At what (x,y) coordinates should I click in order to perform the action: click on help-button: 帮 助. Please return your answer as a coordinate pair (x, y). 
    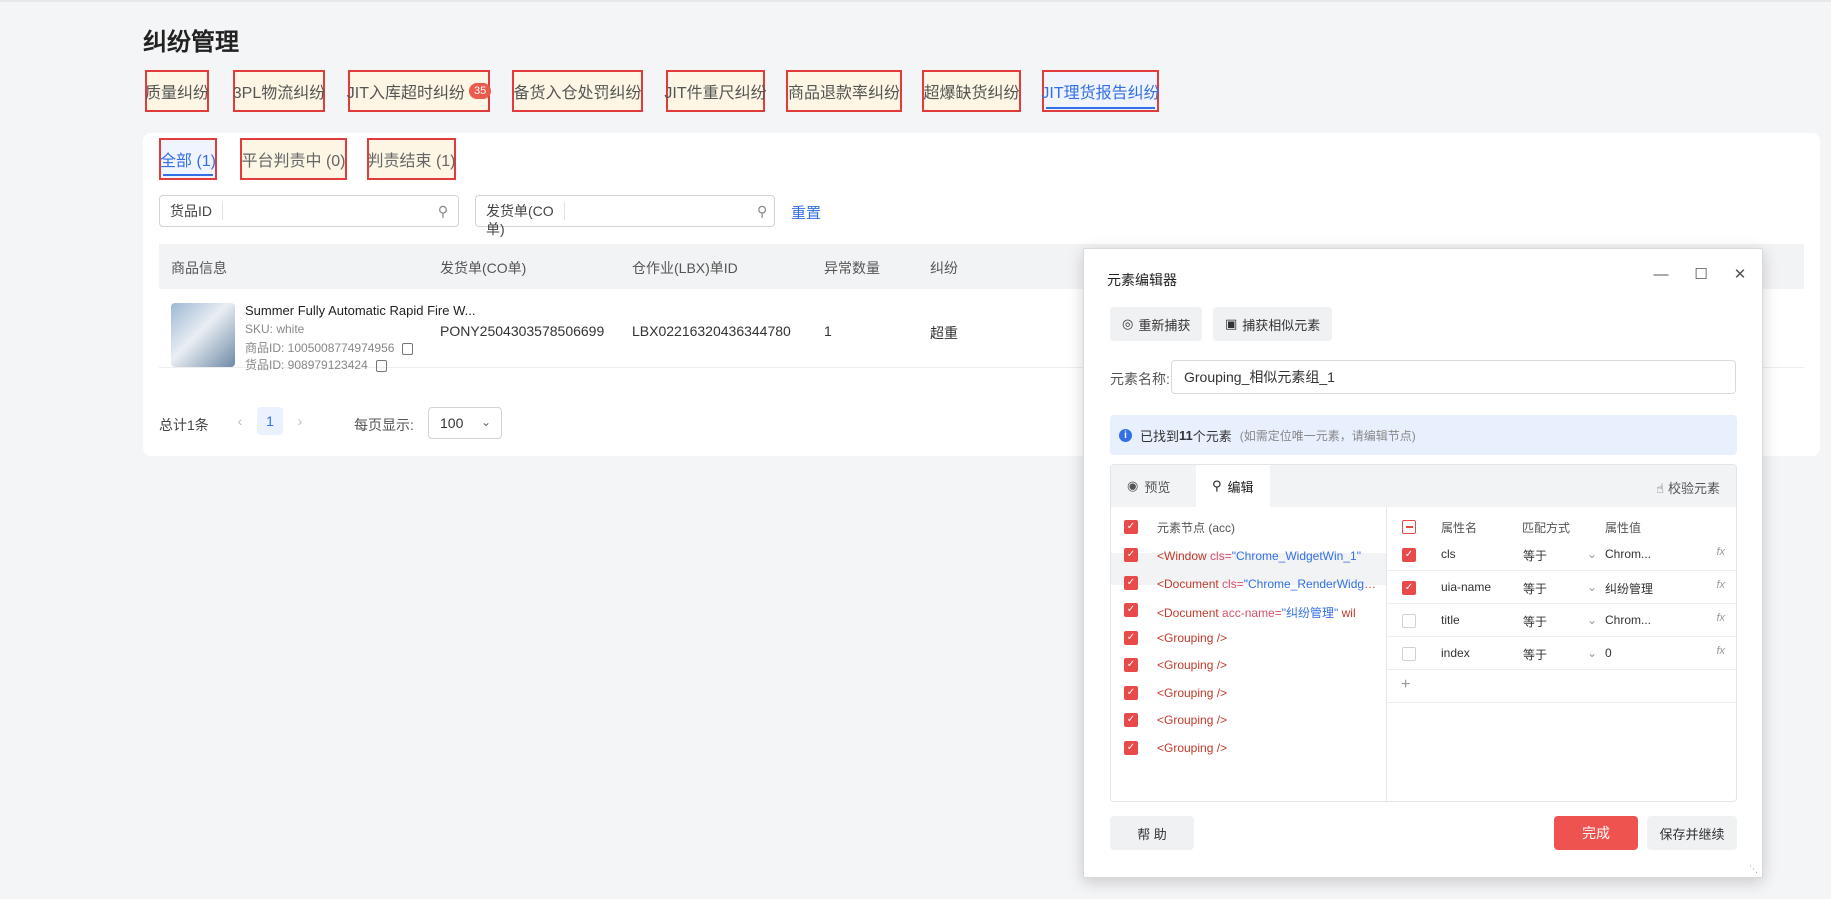
    Looking at the image, I should click on (1152, 833).